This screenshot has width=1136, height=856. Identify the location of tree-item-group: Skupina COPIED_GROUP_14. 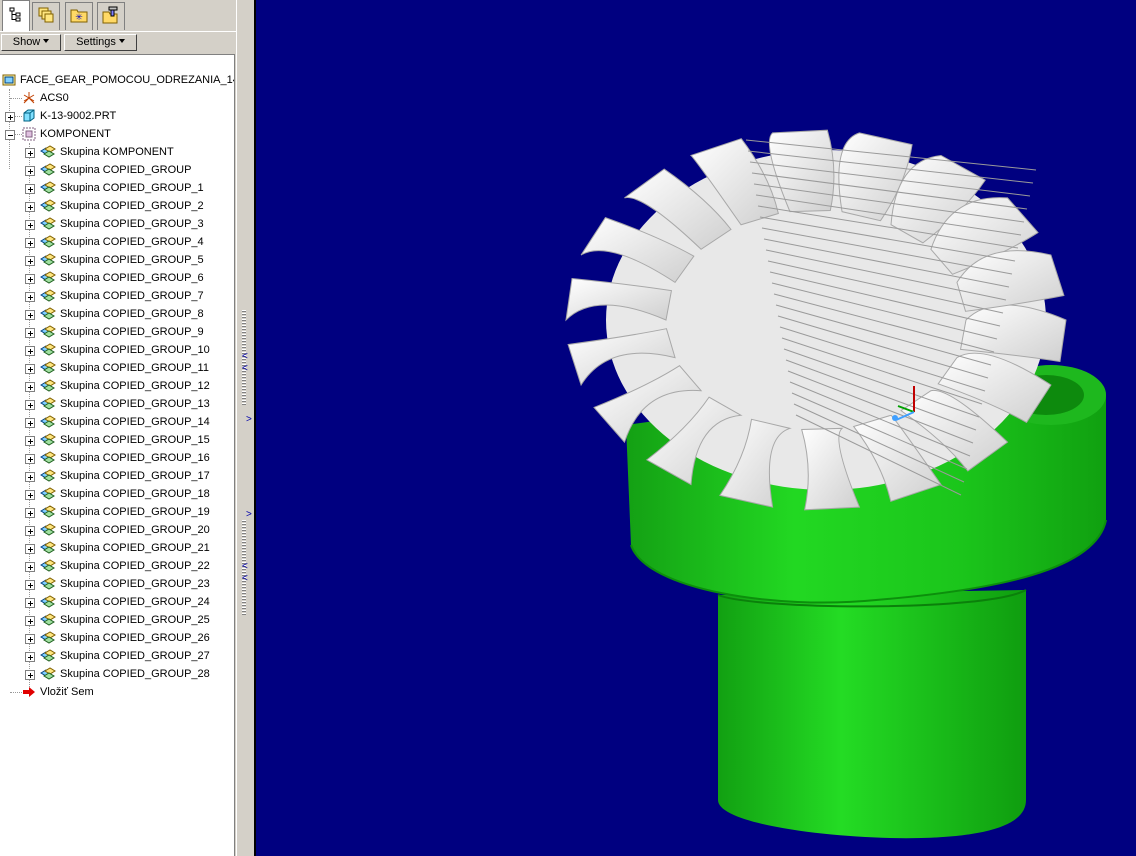
(135, 422).